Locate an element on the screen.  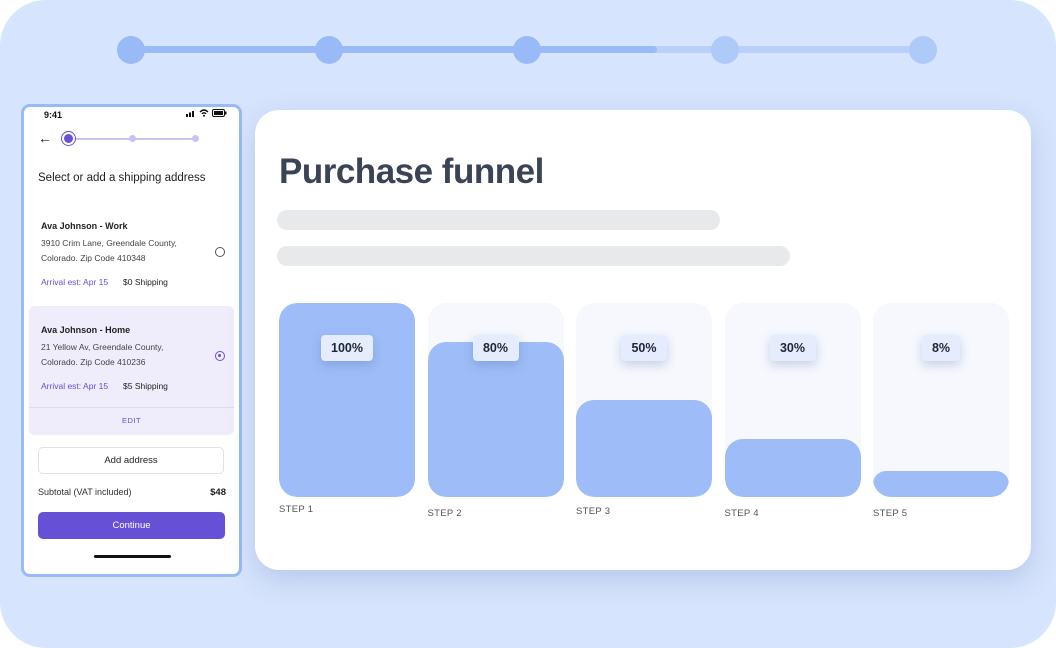
wifi-icon is located at coordinates (204, 113).